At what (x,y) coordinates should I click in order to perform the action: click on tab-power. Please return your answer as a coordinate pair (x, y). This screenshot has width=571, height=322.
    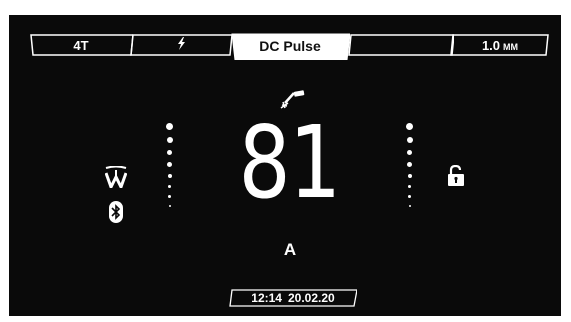
    Looking at the image, I should click on (181, 45).